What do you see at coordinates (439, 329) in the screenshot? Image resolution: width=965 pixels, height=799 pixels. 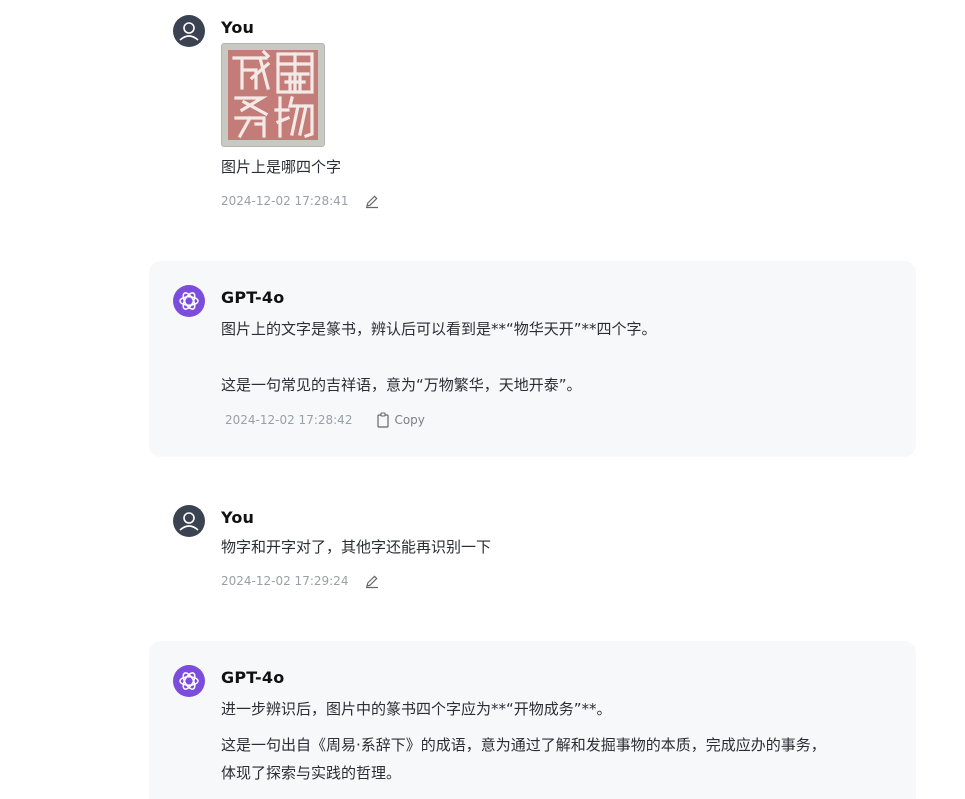 I see `message-paragraph: 图片上的文字是篆书，辨认后可以看到是**“物华天开”**四个字。` at bounding box center [439, 329].